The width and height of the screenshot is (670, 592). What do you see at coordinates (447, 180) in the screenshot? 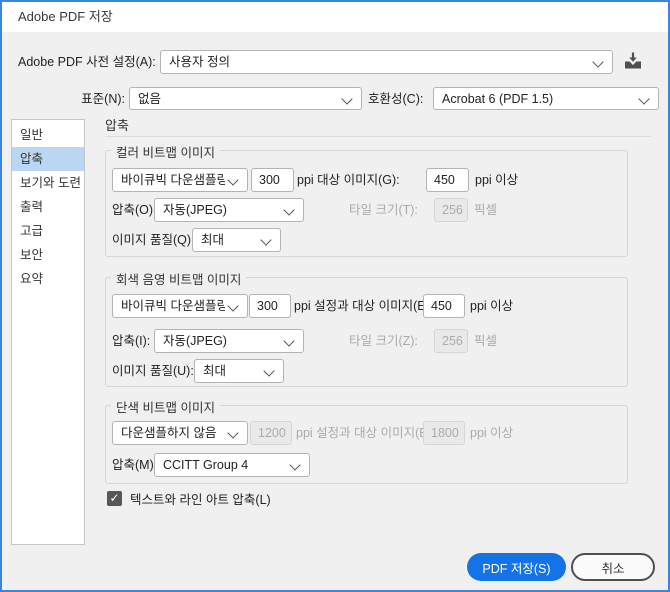
I see `color-target-ppi-input` at bounding box center [447, 180].